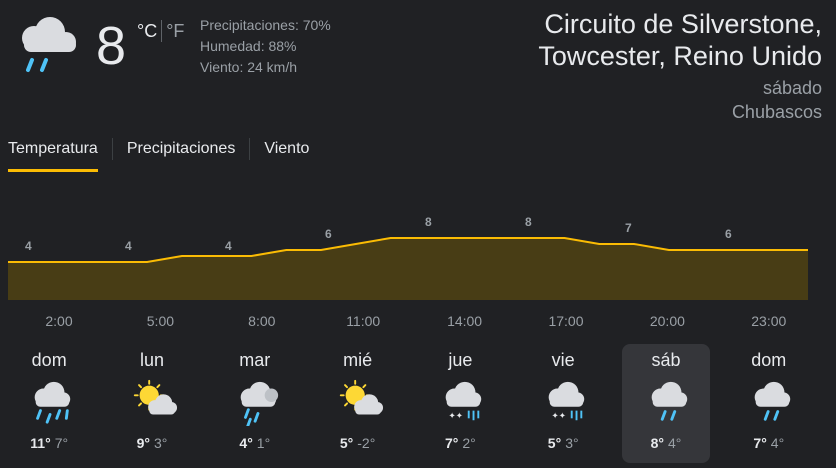 The height and width of the screenshot is (468, 836). I want to click on day-card-3: mié 5° -2°, so click(358, 403).